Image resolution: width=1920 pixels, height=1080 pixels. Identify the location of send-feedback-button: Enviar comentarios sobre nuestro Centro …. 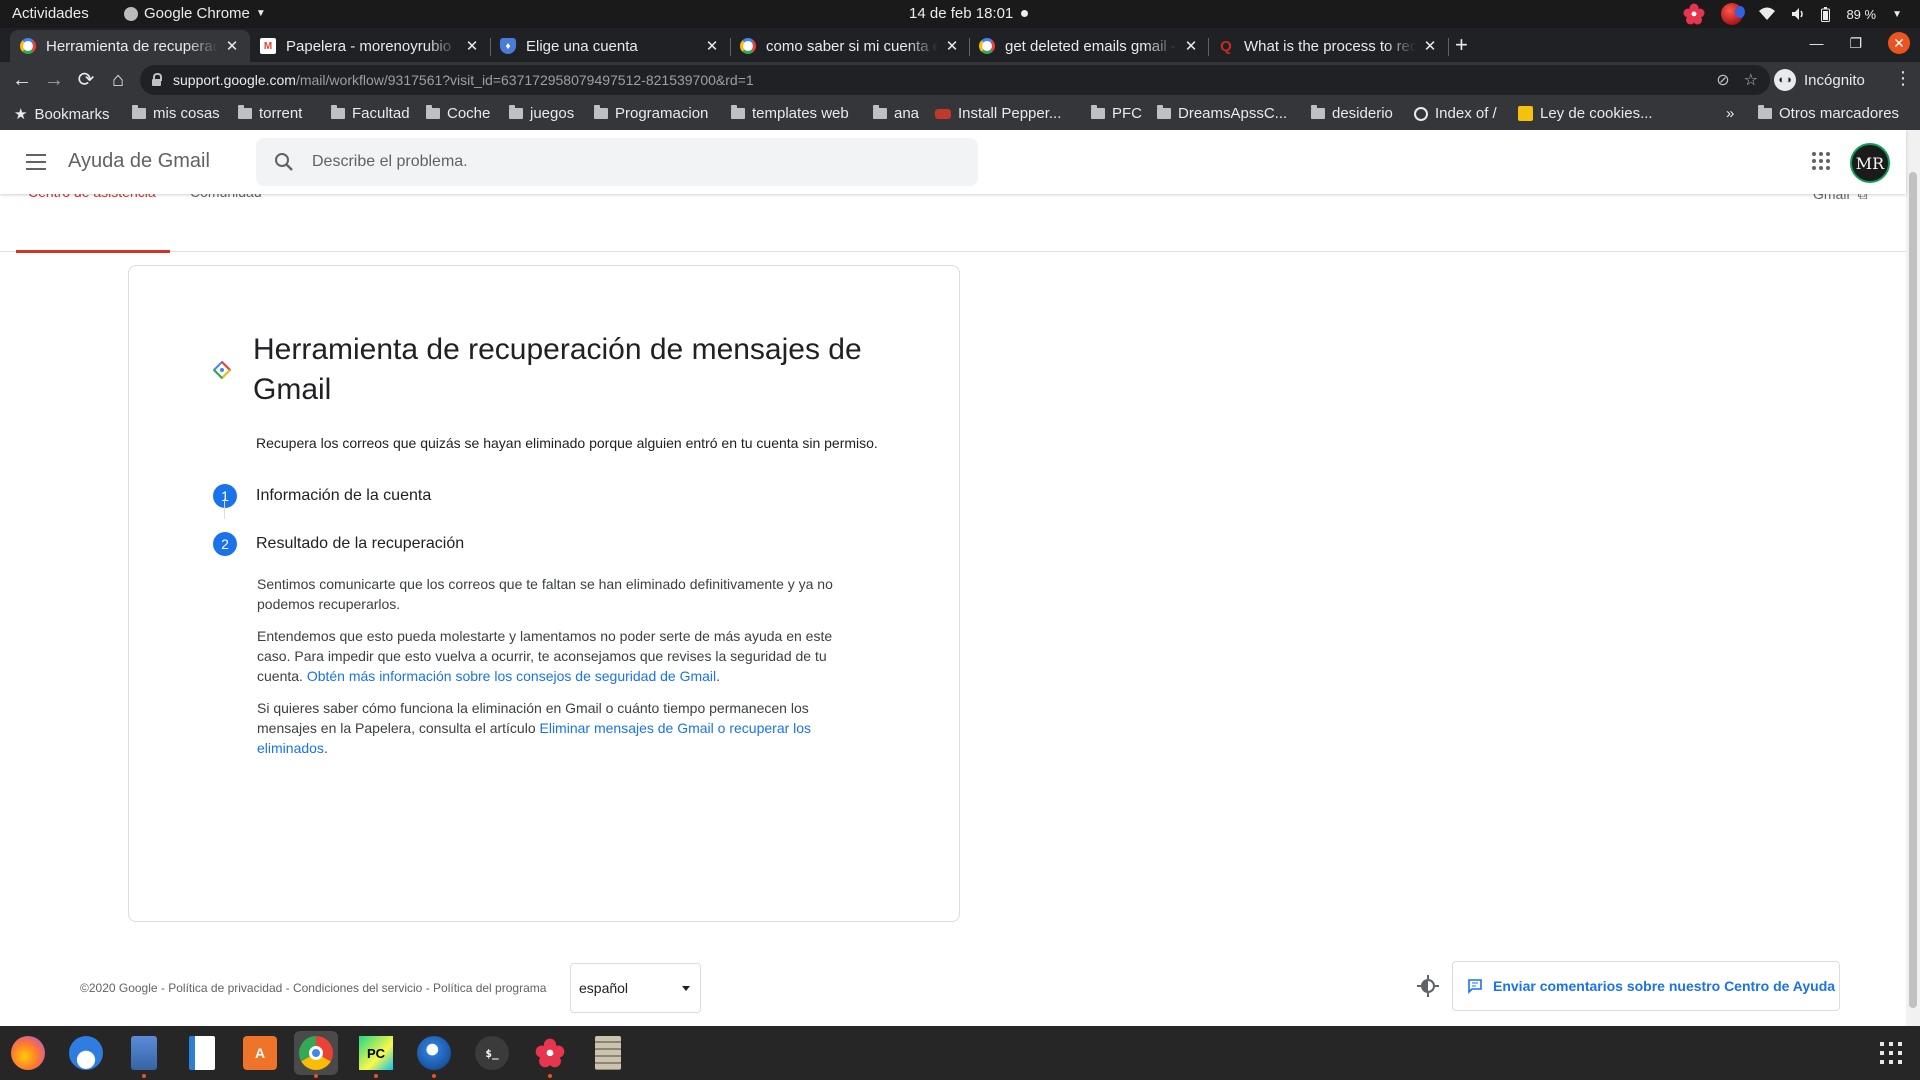
(1646, 986).